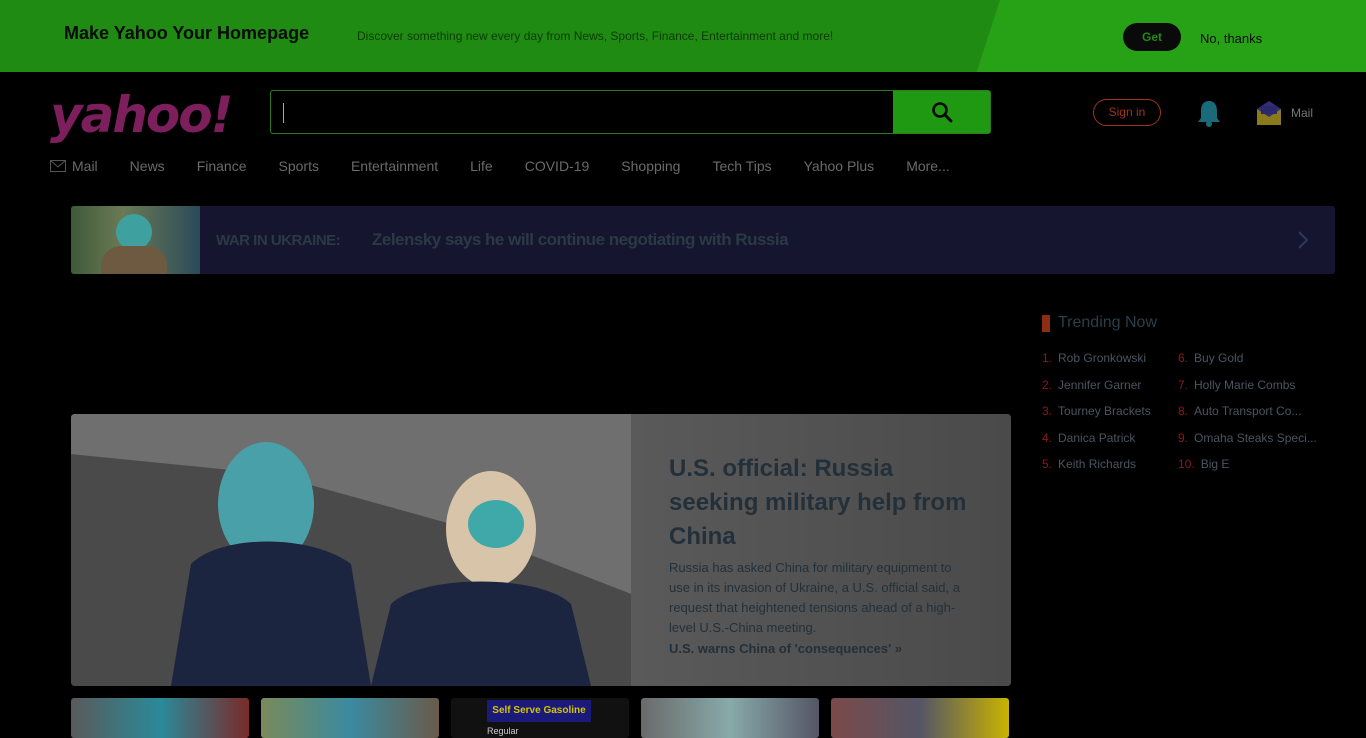 The width and height of the screenshot is (1366, 738). Describe the element at coordinates (1047, 411) in the screenshot. I see `trending-rank: 3.` at that location.